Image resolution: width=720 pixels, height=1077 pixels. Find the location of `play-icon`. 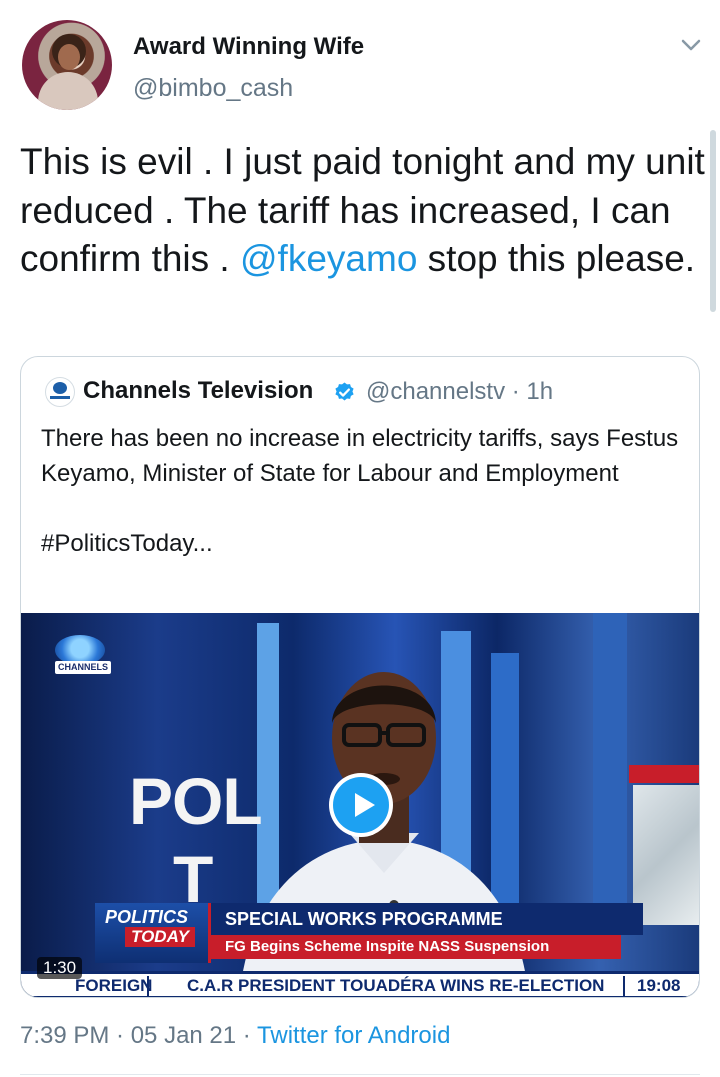

play-icon is located at coordinates (361, 805).